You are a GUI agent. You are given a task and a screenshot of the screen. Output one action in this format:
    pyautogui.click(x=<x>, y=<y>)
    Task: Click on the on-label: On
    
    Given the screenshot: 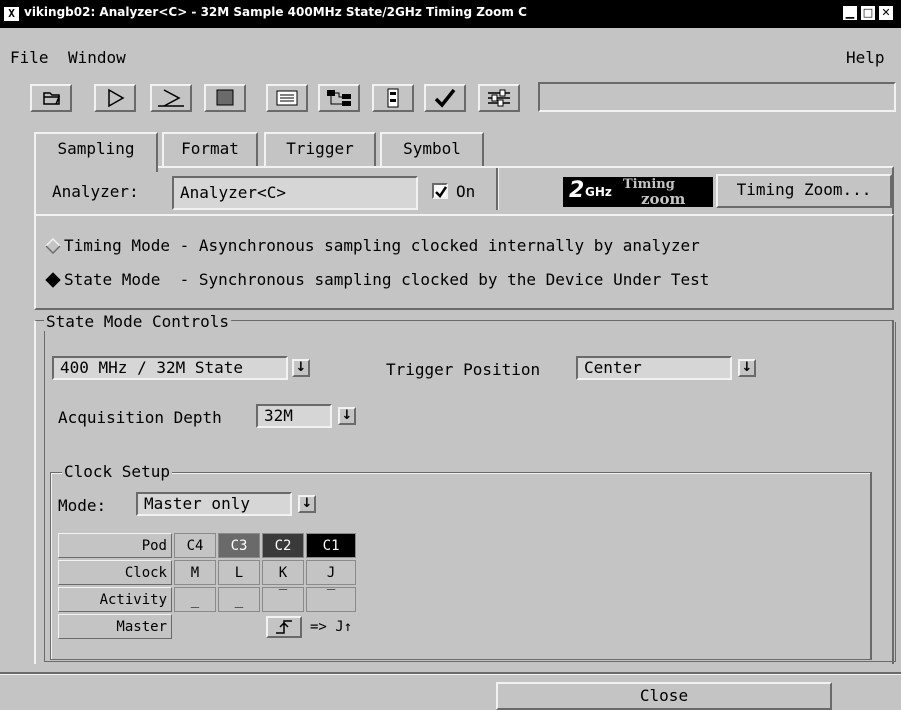 What is the action you would take?
    pyautogui.click(x=466, y=191)
    